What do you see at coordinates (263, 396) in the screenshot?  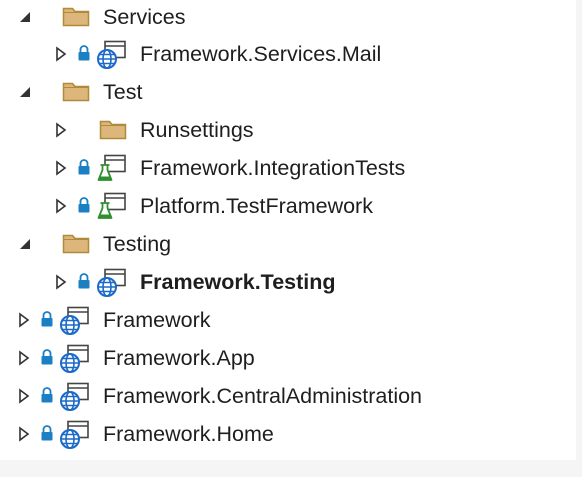 I see `tree-item-label: Framework.CentralAdministration` at bounding box center [263, 396].